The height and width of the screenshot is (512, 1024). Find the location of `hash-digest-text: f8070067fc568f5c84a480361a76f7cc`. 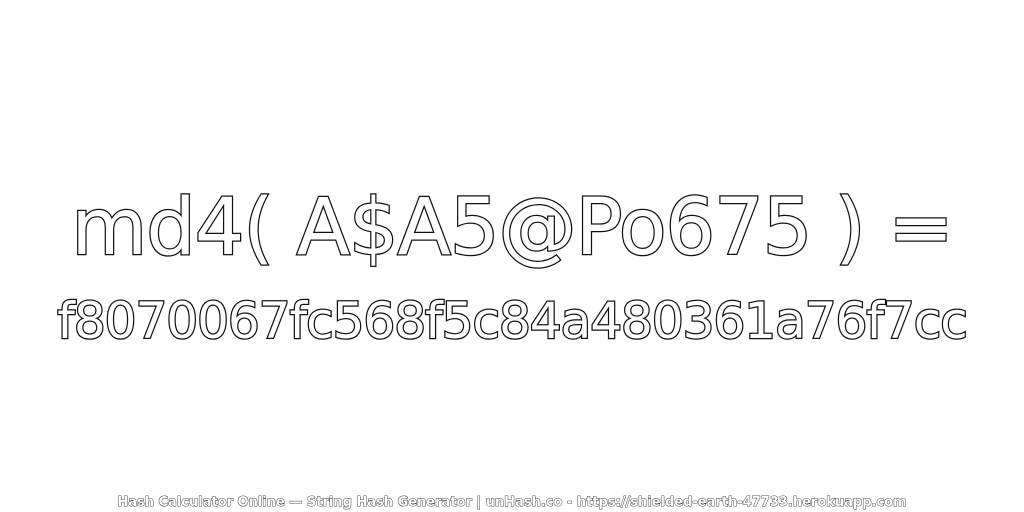

hash-digest-text: f8070067fc568f5c84a480361a76f7cc is located at coordinates (512, 321).